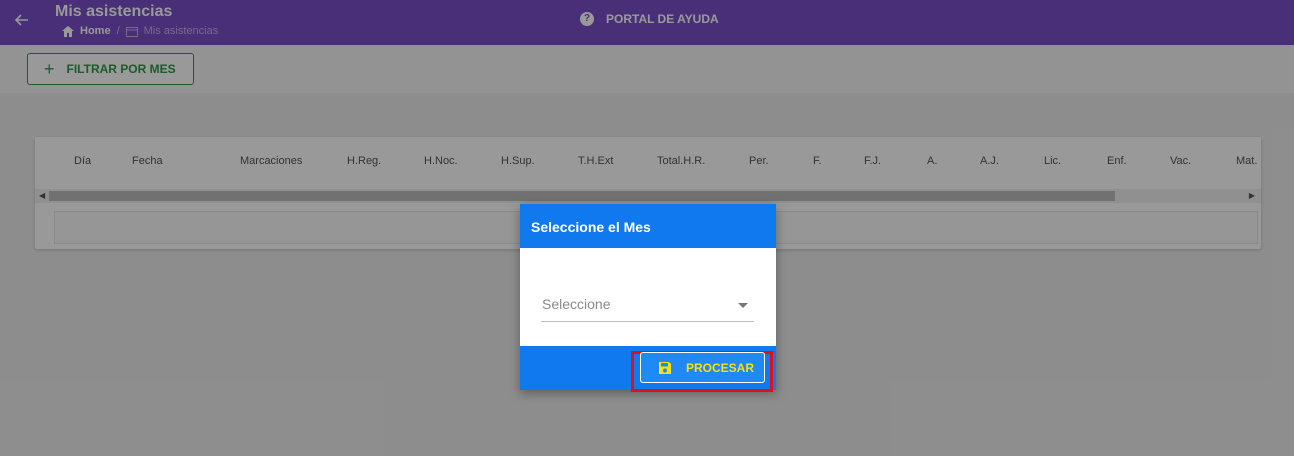  I want to click on process-button-label: PROCESAR, so click(720, 367).